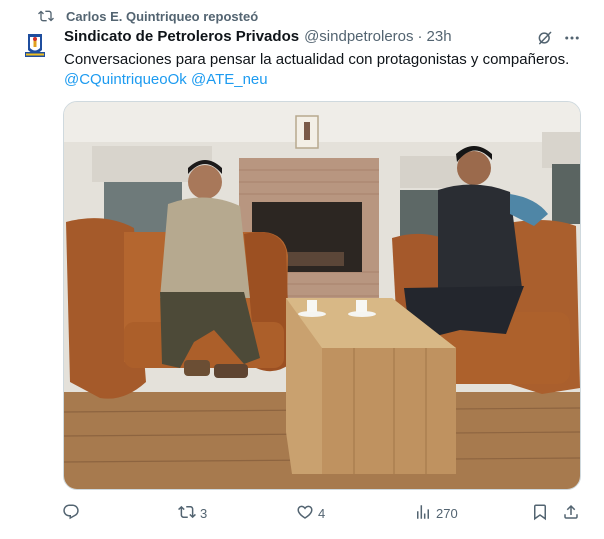 Image resolution: width=604 pixels, height=539 pixels. I want to click on views-button: 270, so click(436, 513).